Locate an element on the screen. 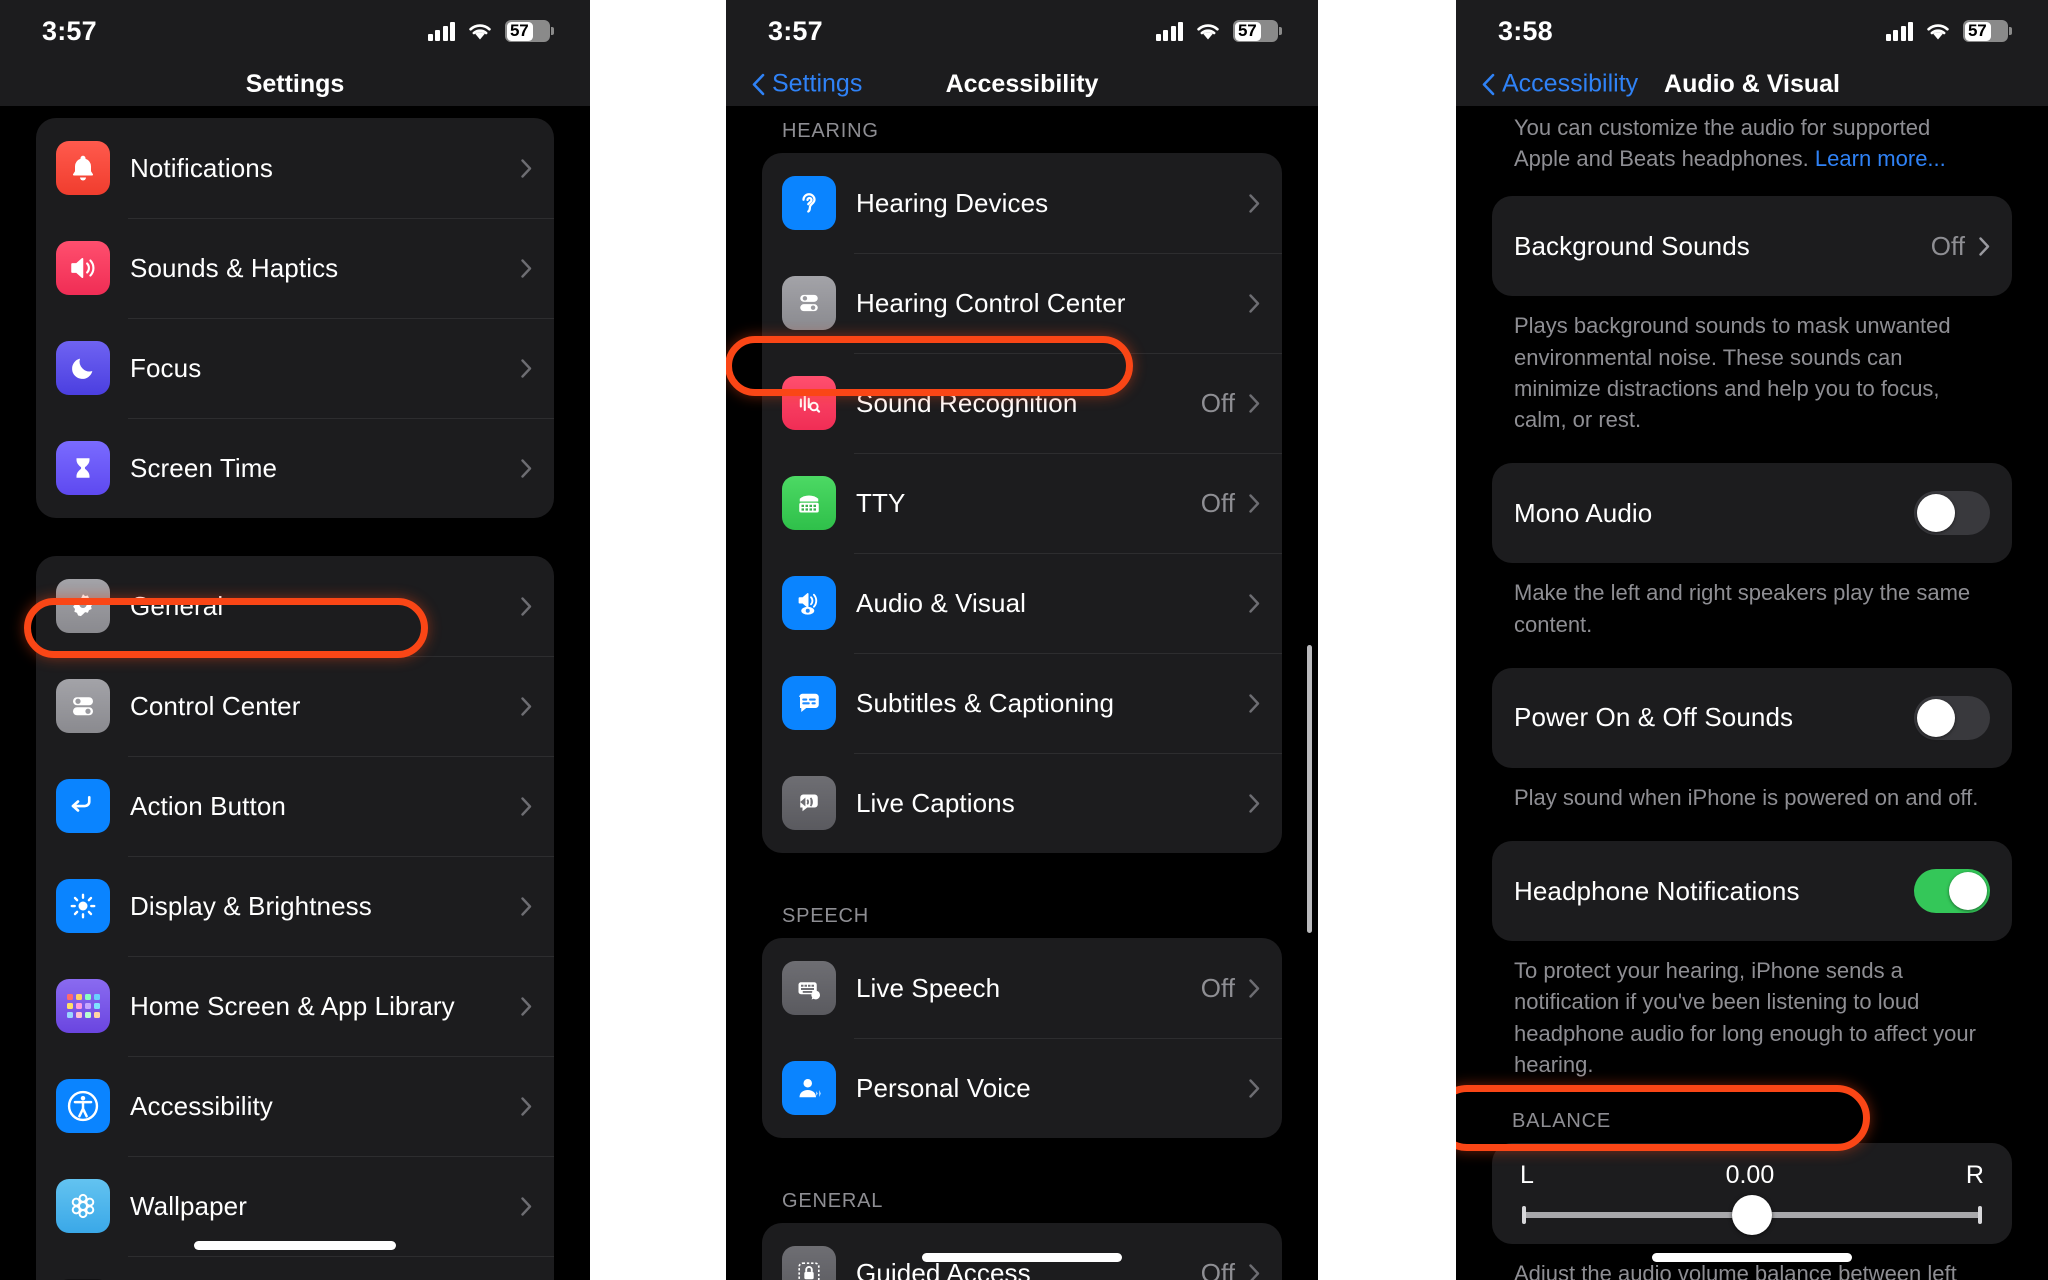 Image resolution: width=2048 pixels, height=1280 pixels. row-label: Accessibility is located at coordinates (201, 1105).